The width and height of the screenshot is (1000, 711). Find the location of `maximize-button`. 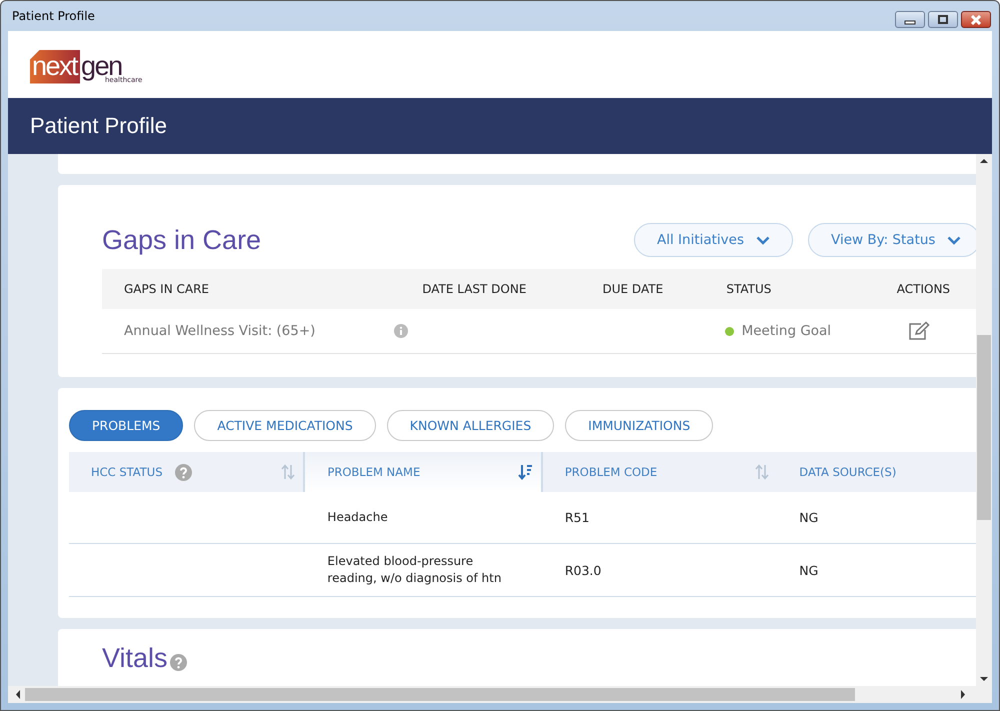

maximize-button is located at coordinates (943, 19).